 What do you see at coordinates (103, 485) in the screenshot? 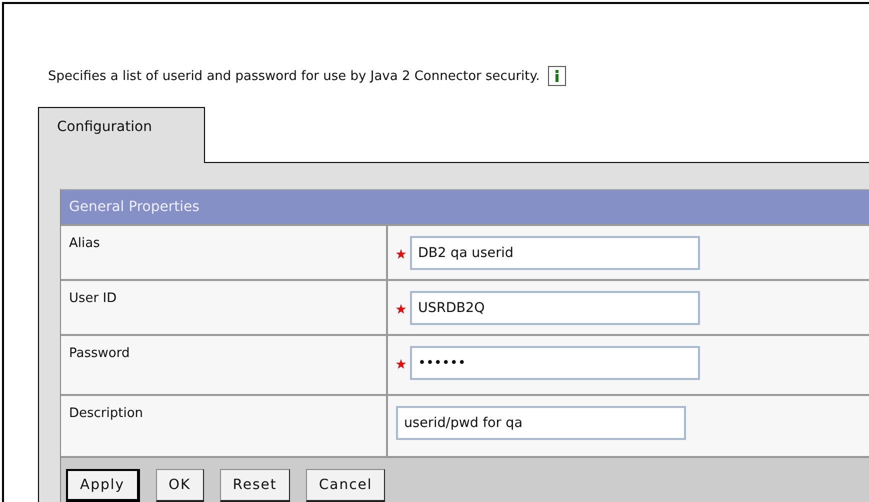
I see `form-button: Apply` at bounding box center [103, 485].